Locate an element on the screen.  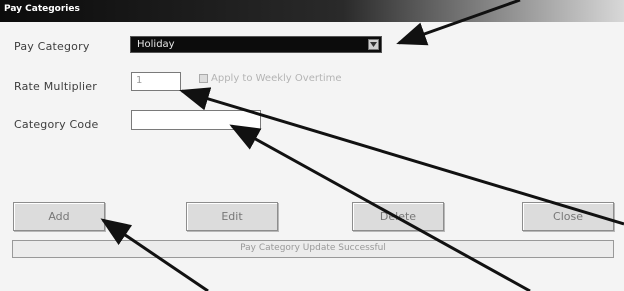
add-button: Add is located at coordinates (59, 216).